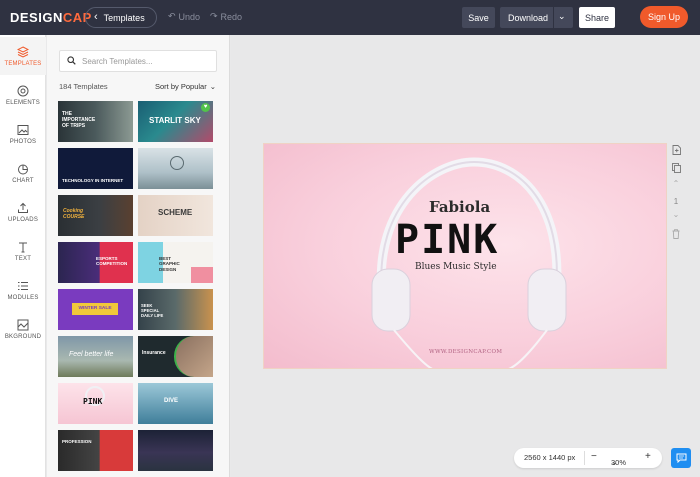 The width and height of the screenshot is (700, 477). I want to click on template-thumbnail: SEEK SPECIAL DAILY LIFE, so click(175, 309).